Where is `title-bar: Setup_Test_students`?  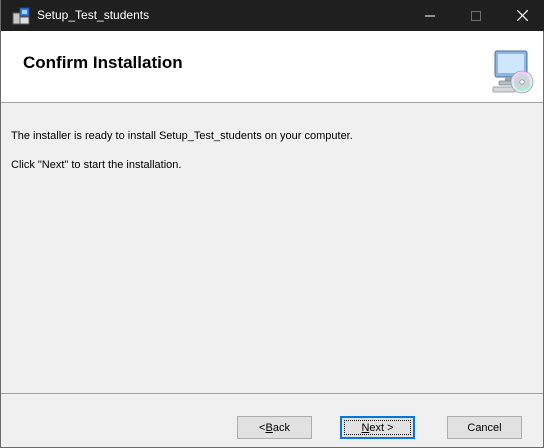 title-bar: Setup_Test_students is located at coordinates (272, 15).